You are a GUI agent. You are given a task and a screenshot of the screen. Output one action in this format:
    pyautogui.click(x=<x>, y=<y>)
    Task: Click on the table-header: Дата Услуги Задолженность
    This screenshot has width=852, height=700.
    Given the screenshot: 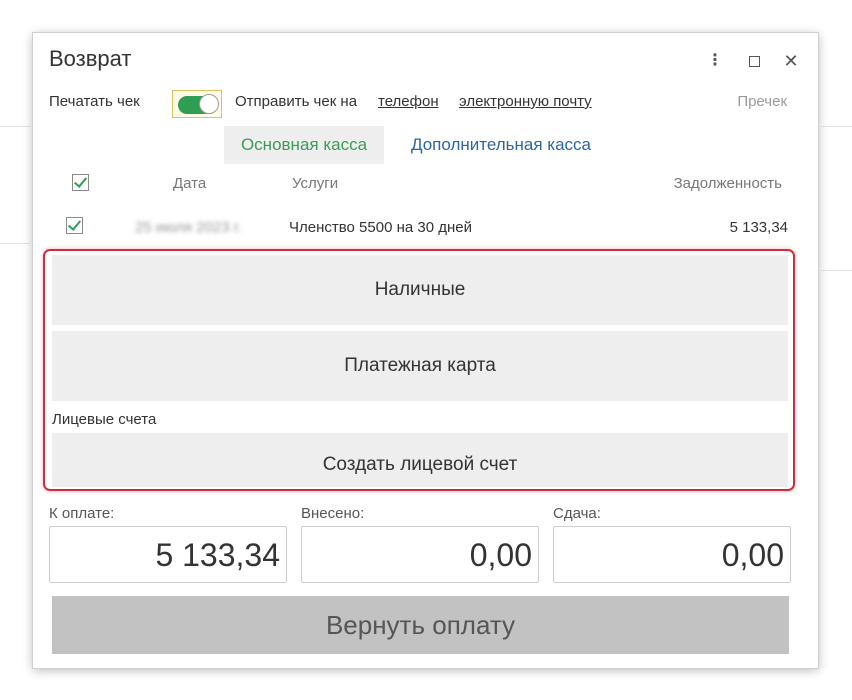 What is the action you would take?
    pyautogui.click(x=425, y=185)
    